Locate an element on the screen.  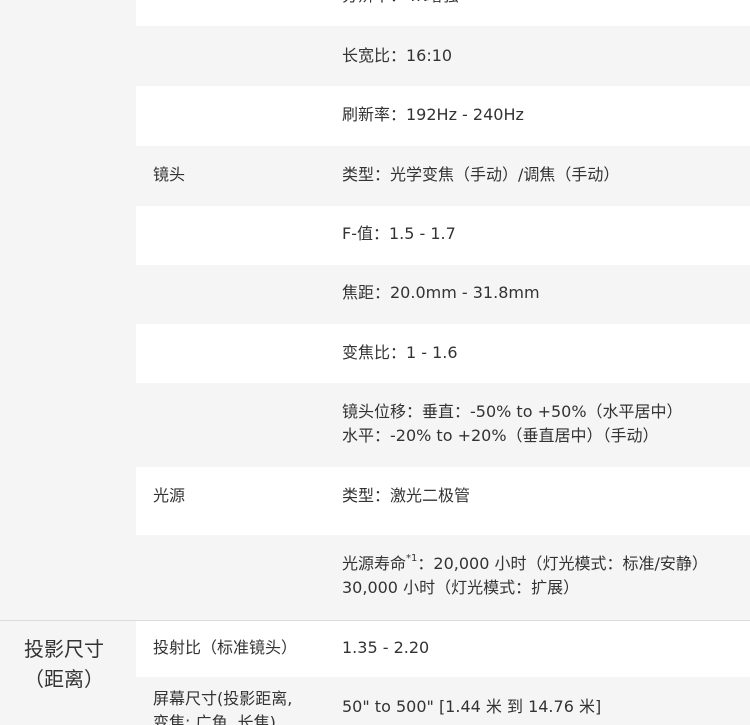
spec-row-resolution: 分辨率：4K增强 is located at coordinates (443, 13).